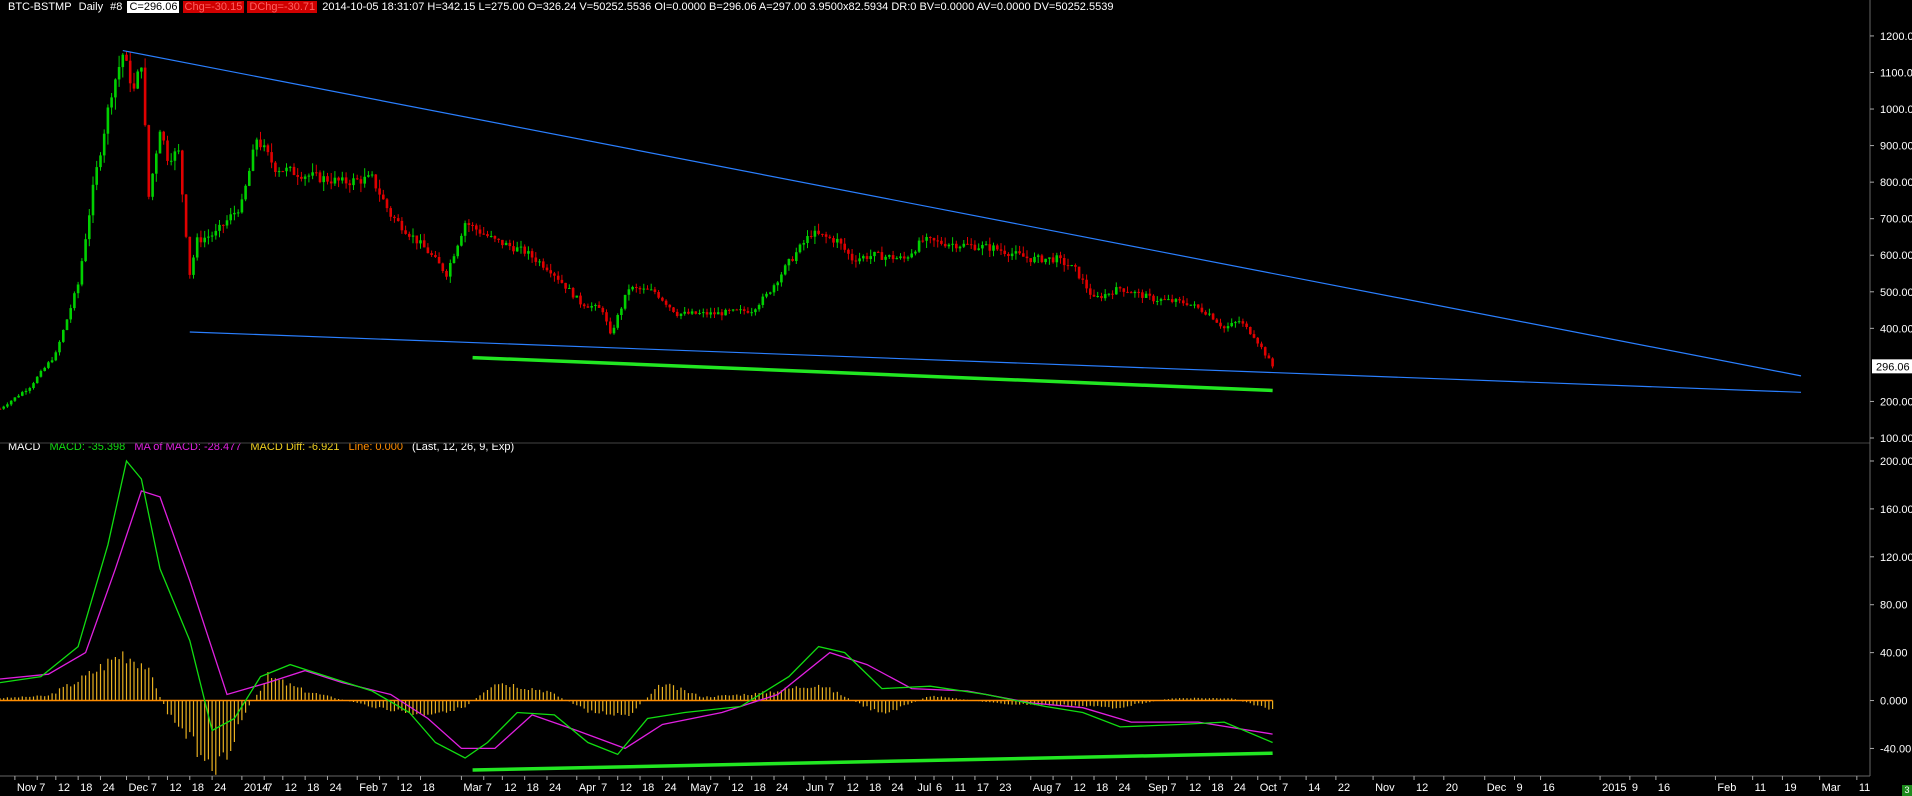 The image size is (1912, 796). What do you see at coordinates (1896, 293) in the screenshot?
I see `price-tick-label: 500.00` at bounding box center [1896, 293].